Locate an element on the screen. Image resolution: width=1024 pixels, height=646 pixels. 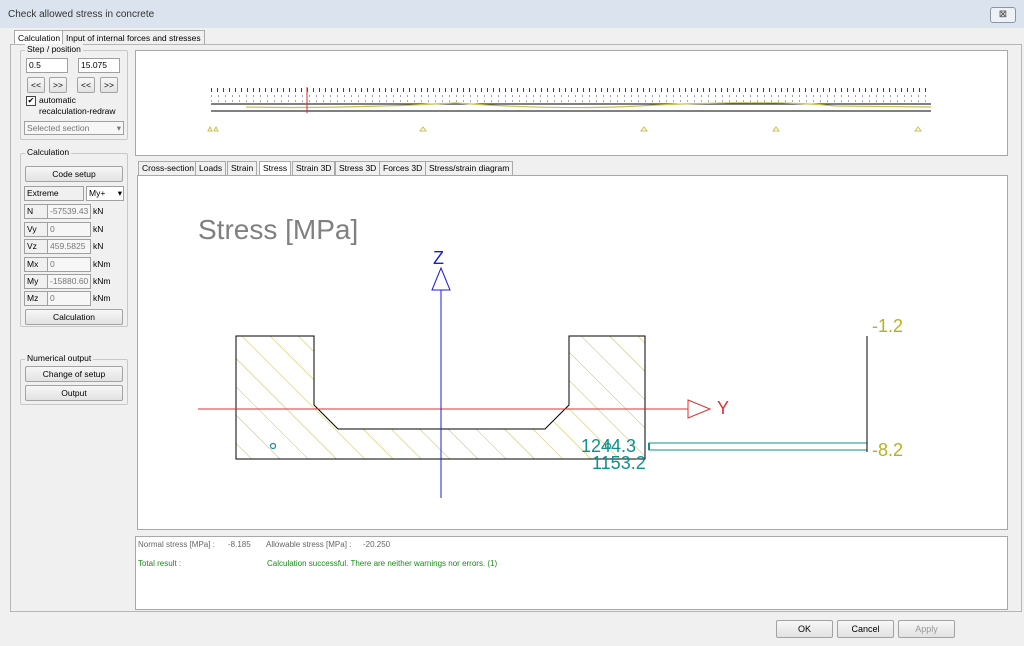
force-name-Mz: Mz is located at coordinates (36, 298).